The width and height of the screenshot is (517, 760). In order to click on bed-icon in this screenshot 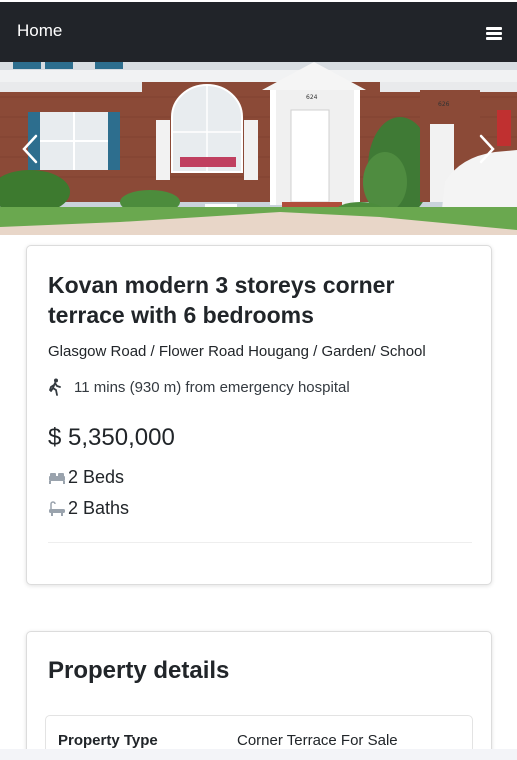, I will do `click(57, 478)`.